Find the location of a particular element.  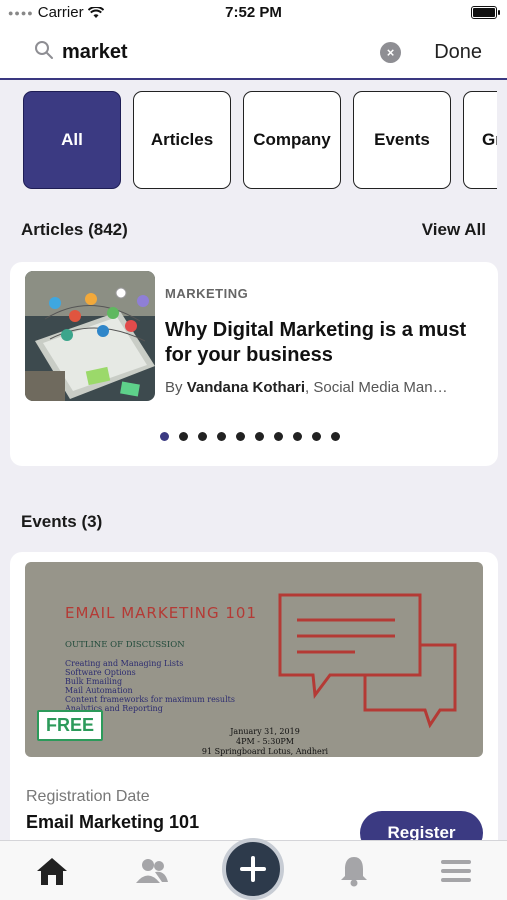

registration-date-label: Registration Date is located at coordinates (88, 796).